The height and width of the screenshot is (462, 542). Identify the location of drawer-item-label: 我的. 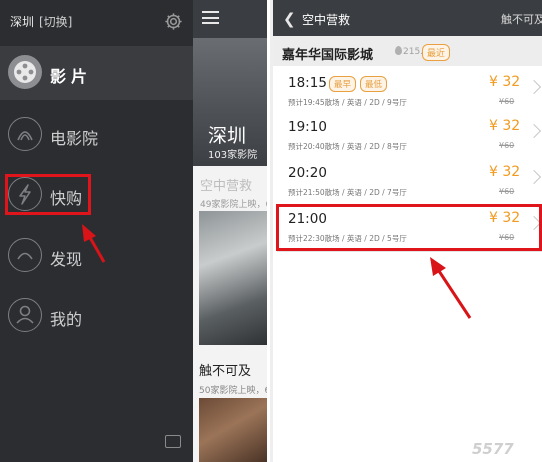
(66, 319).